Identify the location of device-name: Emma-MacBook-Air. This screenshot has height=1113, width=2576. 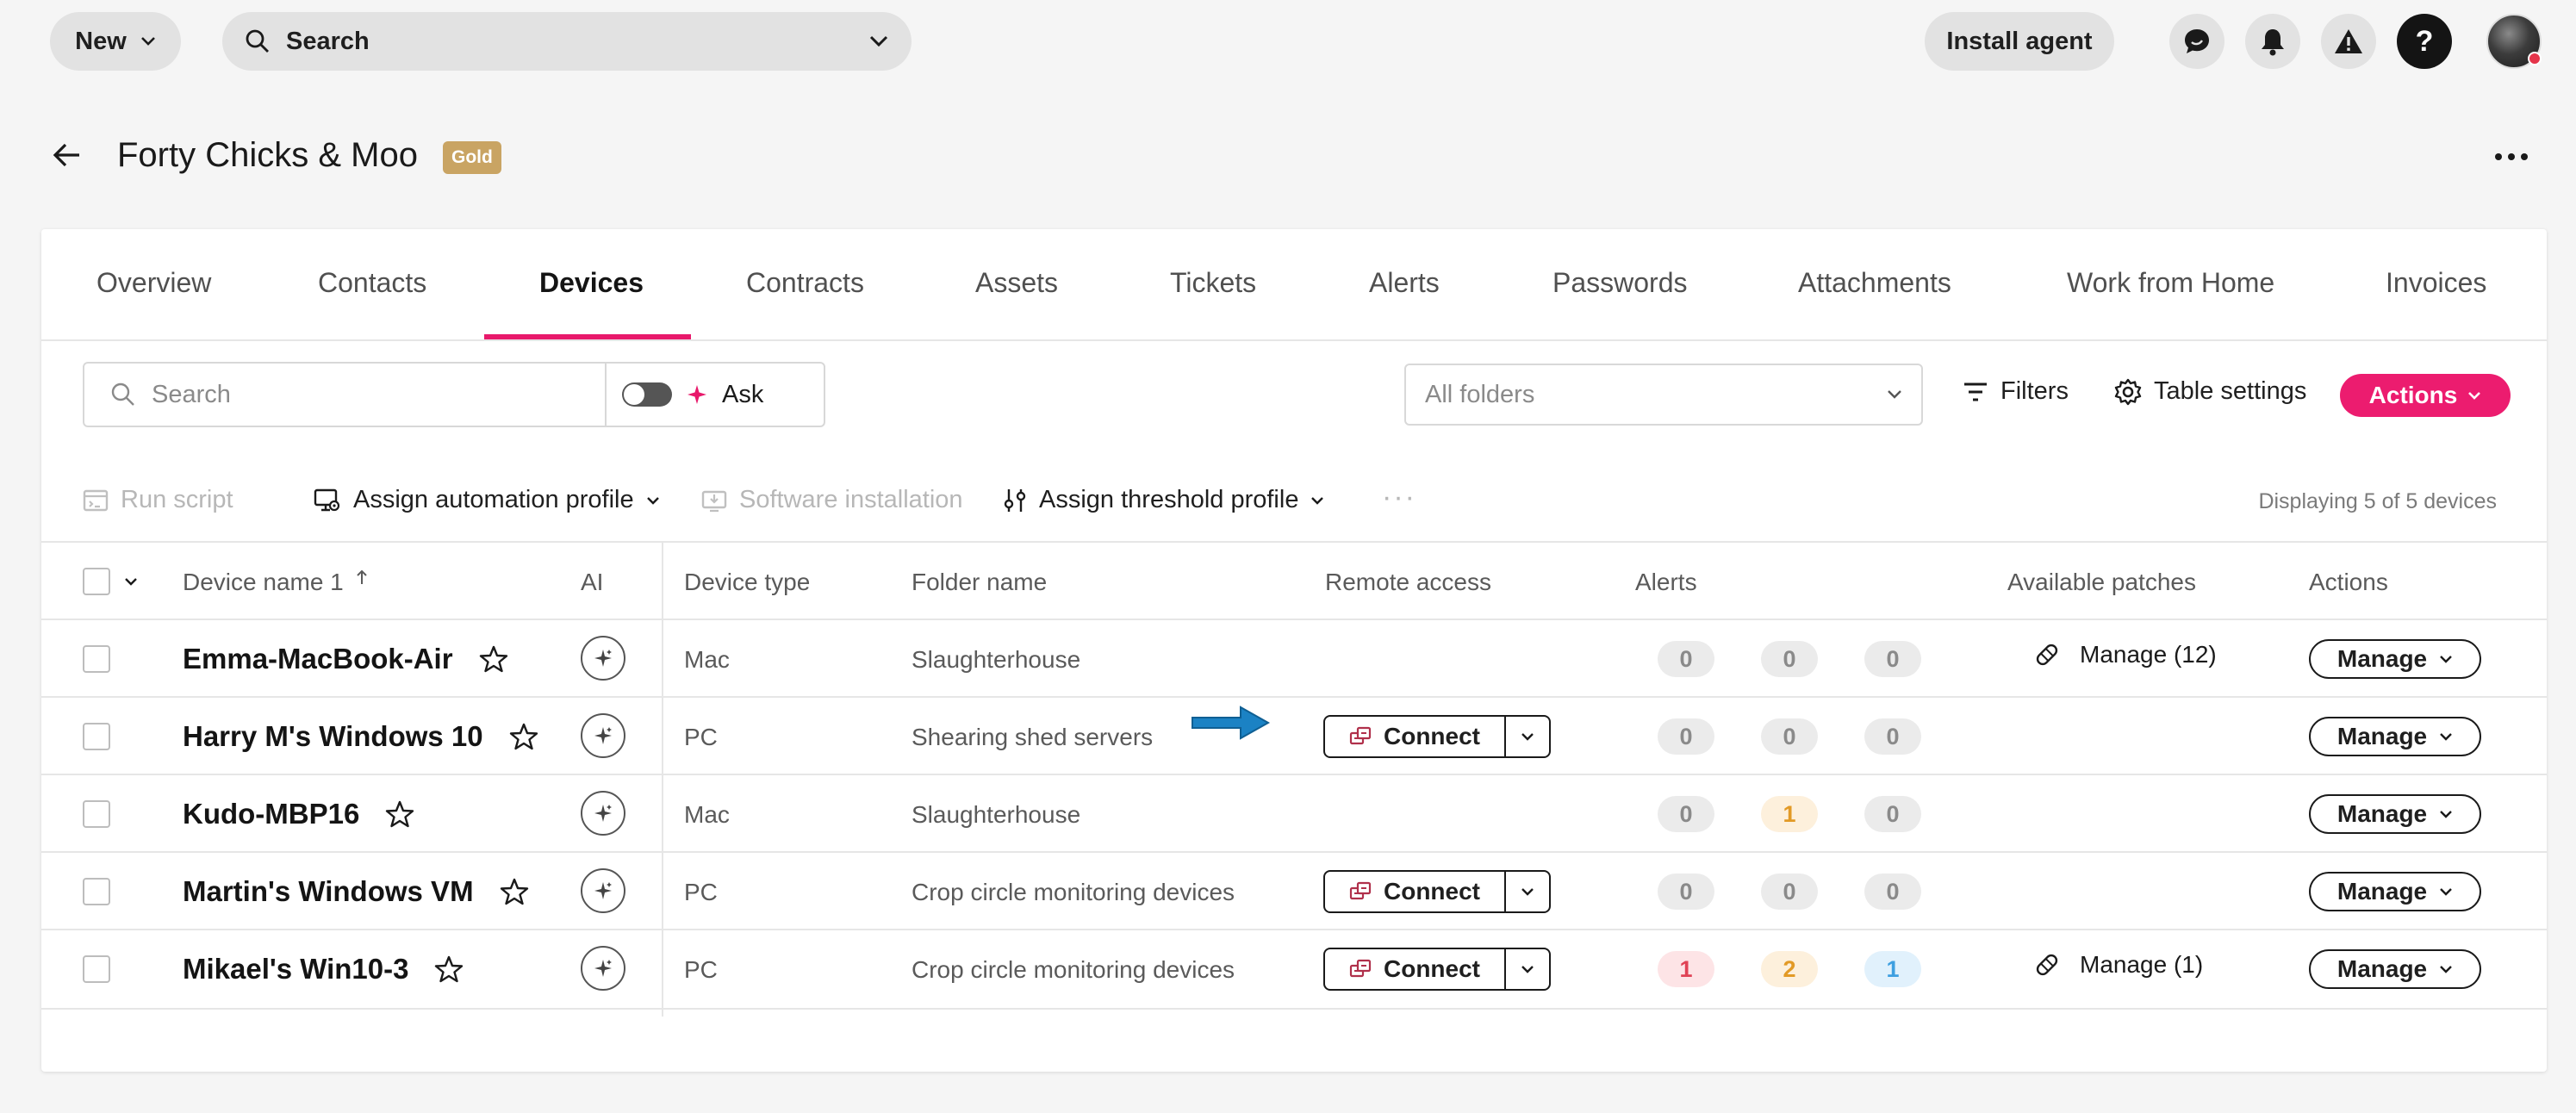
(318, 659).